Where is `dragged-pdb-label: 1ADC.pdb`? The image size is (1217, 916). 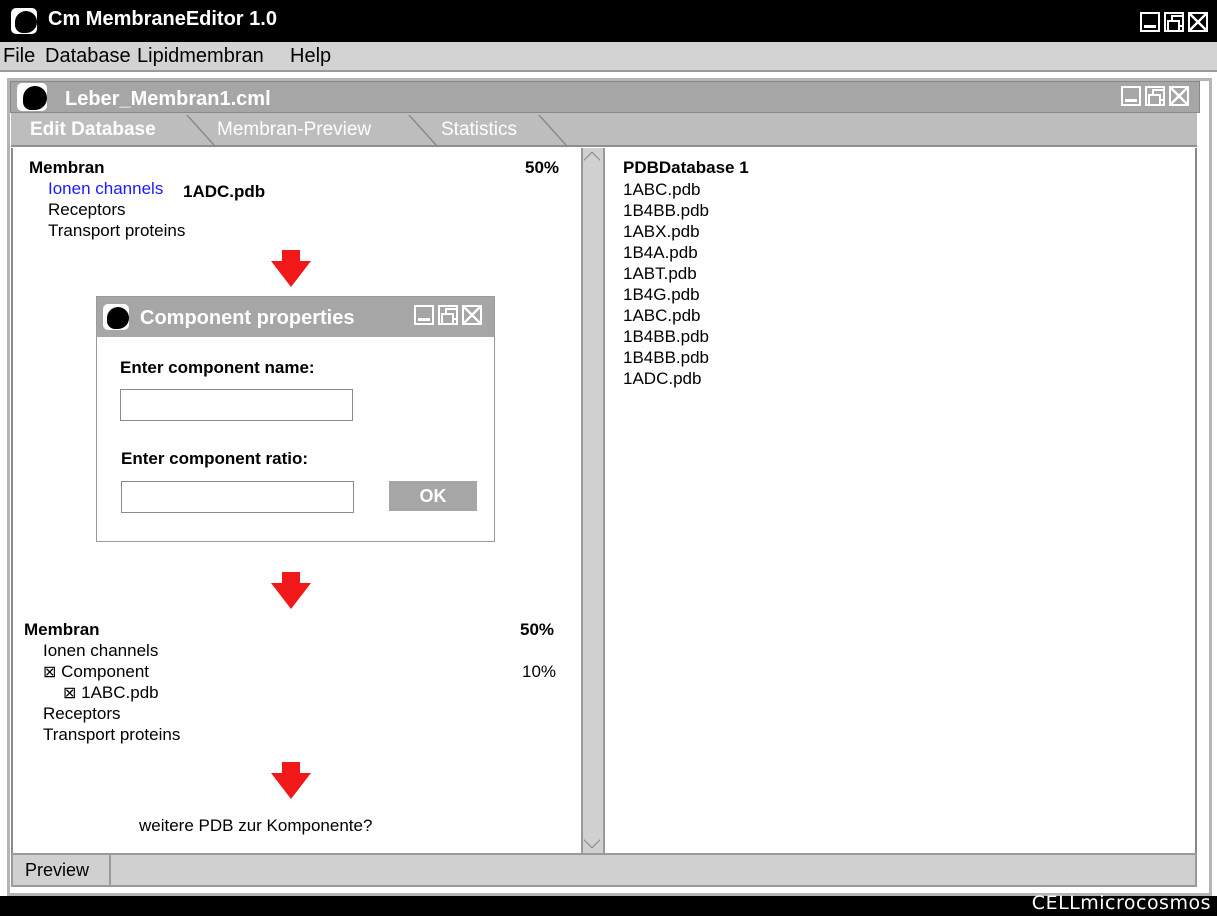
dragged-pdb-label: 1ADC.pdb is located at coordinates (224, 191).